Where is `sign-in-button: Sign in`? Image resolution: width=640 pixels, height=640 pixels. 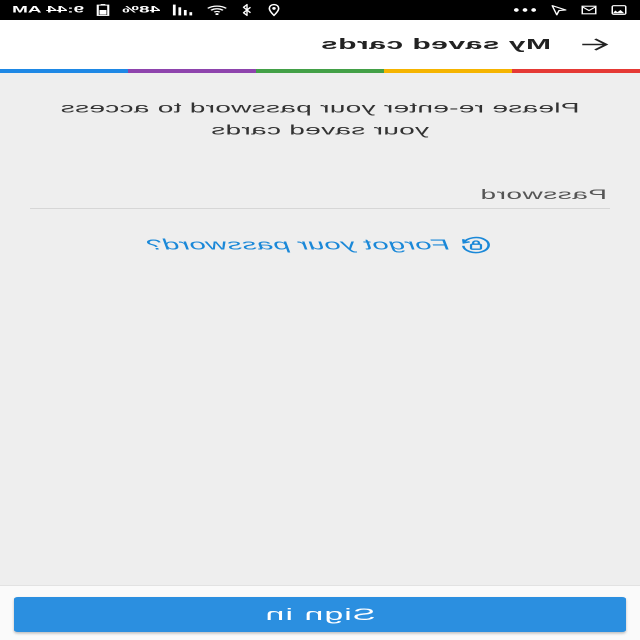
sign-in-button: Sign in is located at coordinates (320, 614).